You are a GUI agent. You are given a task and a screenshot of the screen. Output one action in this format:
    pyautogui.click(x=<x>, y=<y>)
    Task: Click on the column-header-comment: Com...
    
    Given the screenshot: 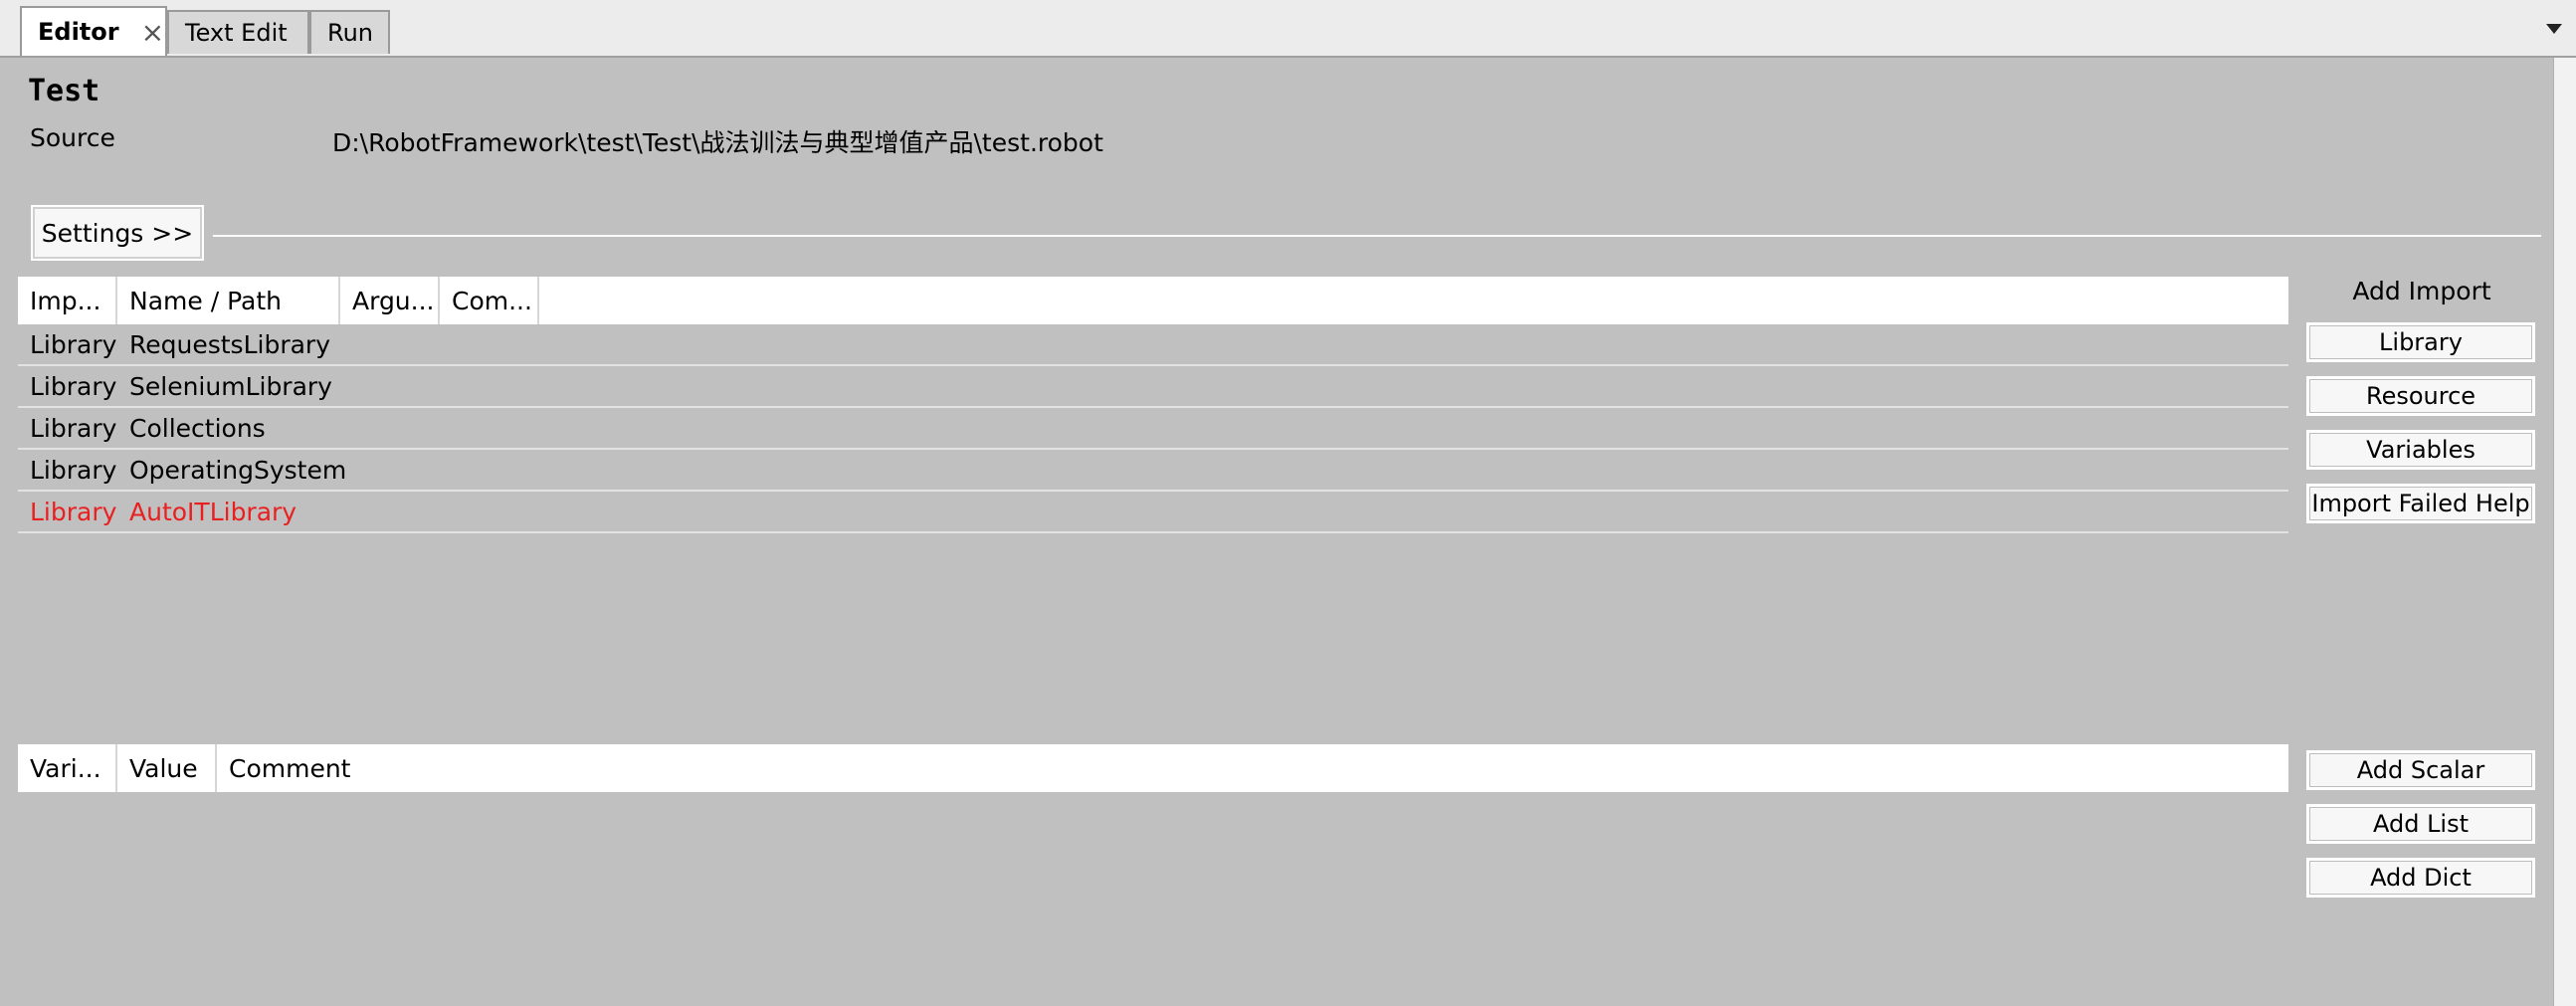 What is the action you would take?
    pyautogui.click(x=489, y=300)
    